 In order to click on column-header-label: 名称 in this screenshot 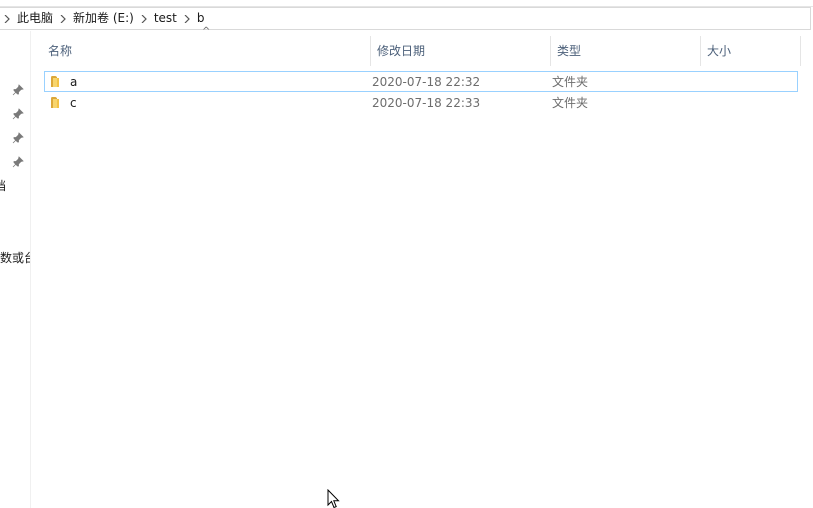, I will do `click(60, 51)`.